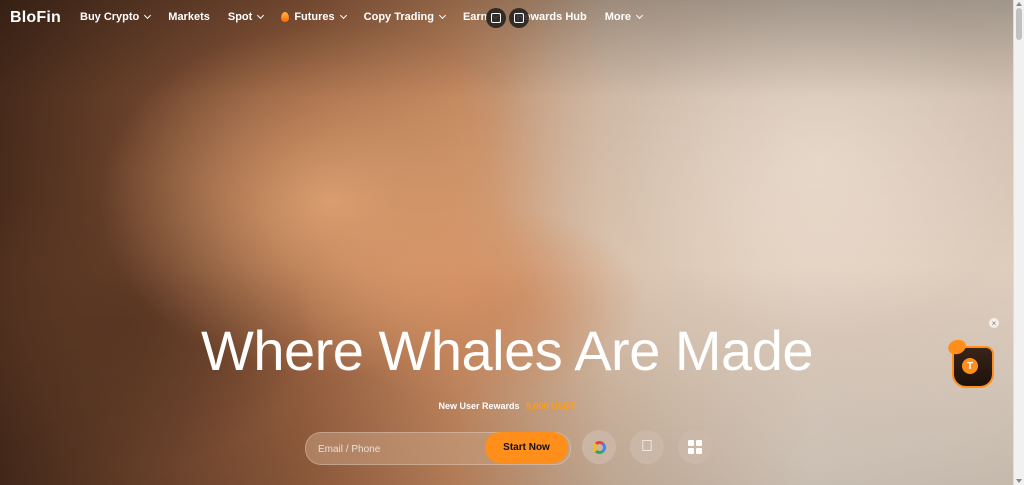 The image size is (1024, 485). I want to click on new-user-rewards: New User Rewards 5,000 USDT, so click(507, 406).